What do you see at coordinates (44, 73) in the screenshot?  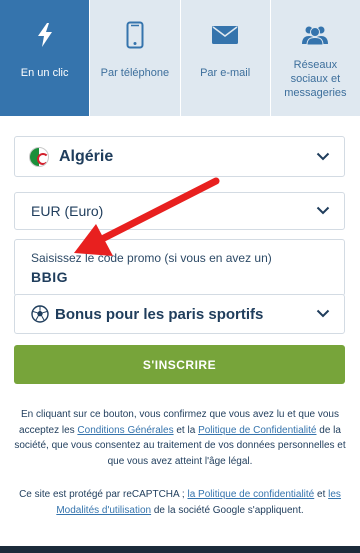 I see `tab-label: En un clic` at bounding box center [44, 73].